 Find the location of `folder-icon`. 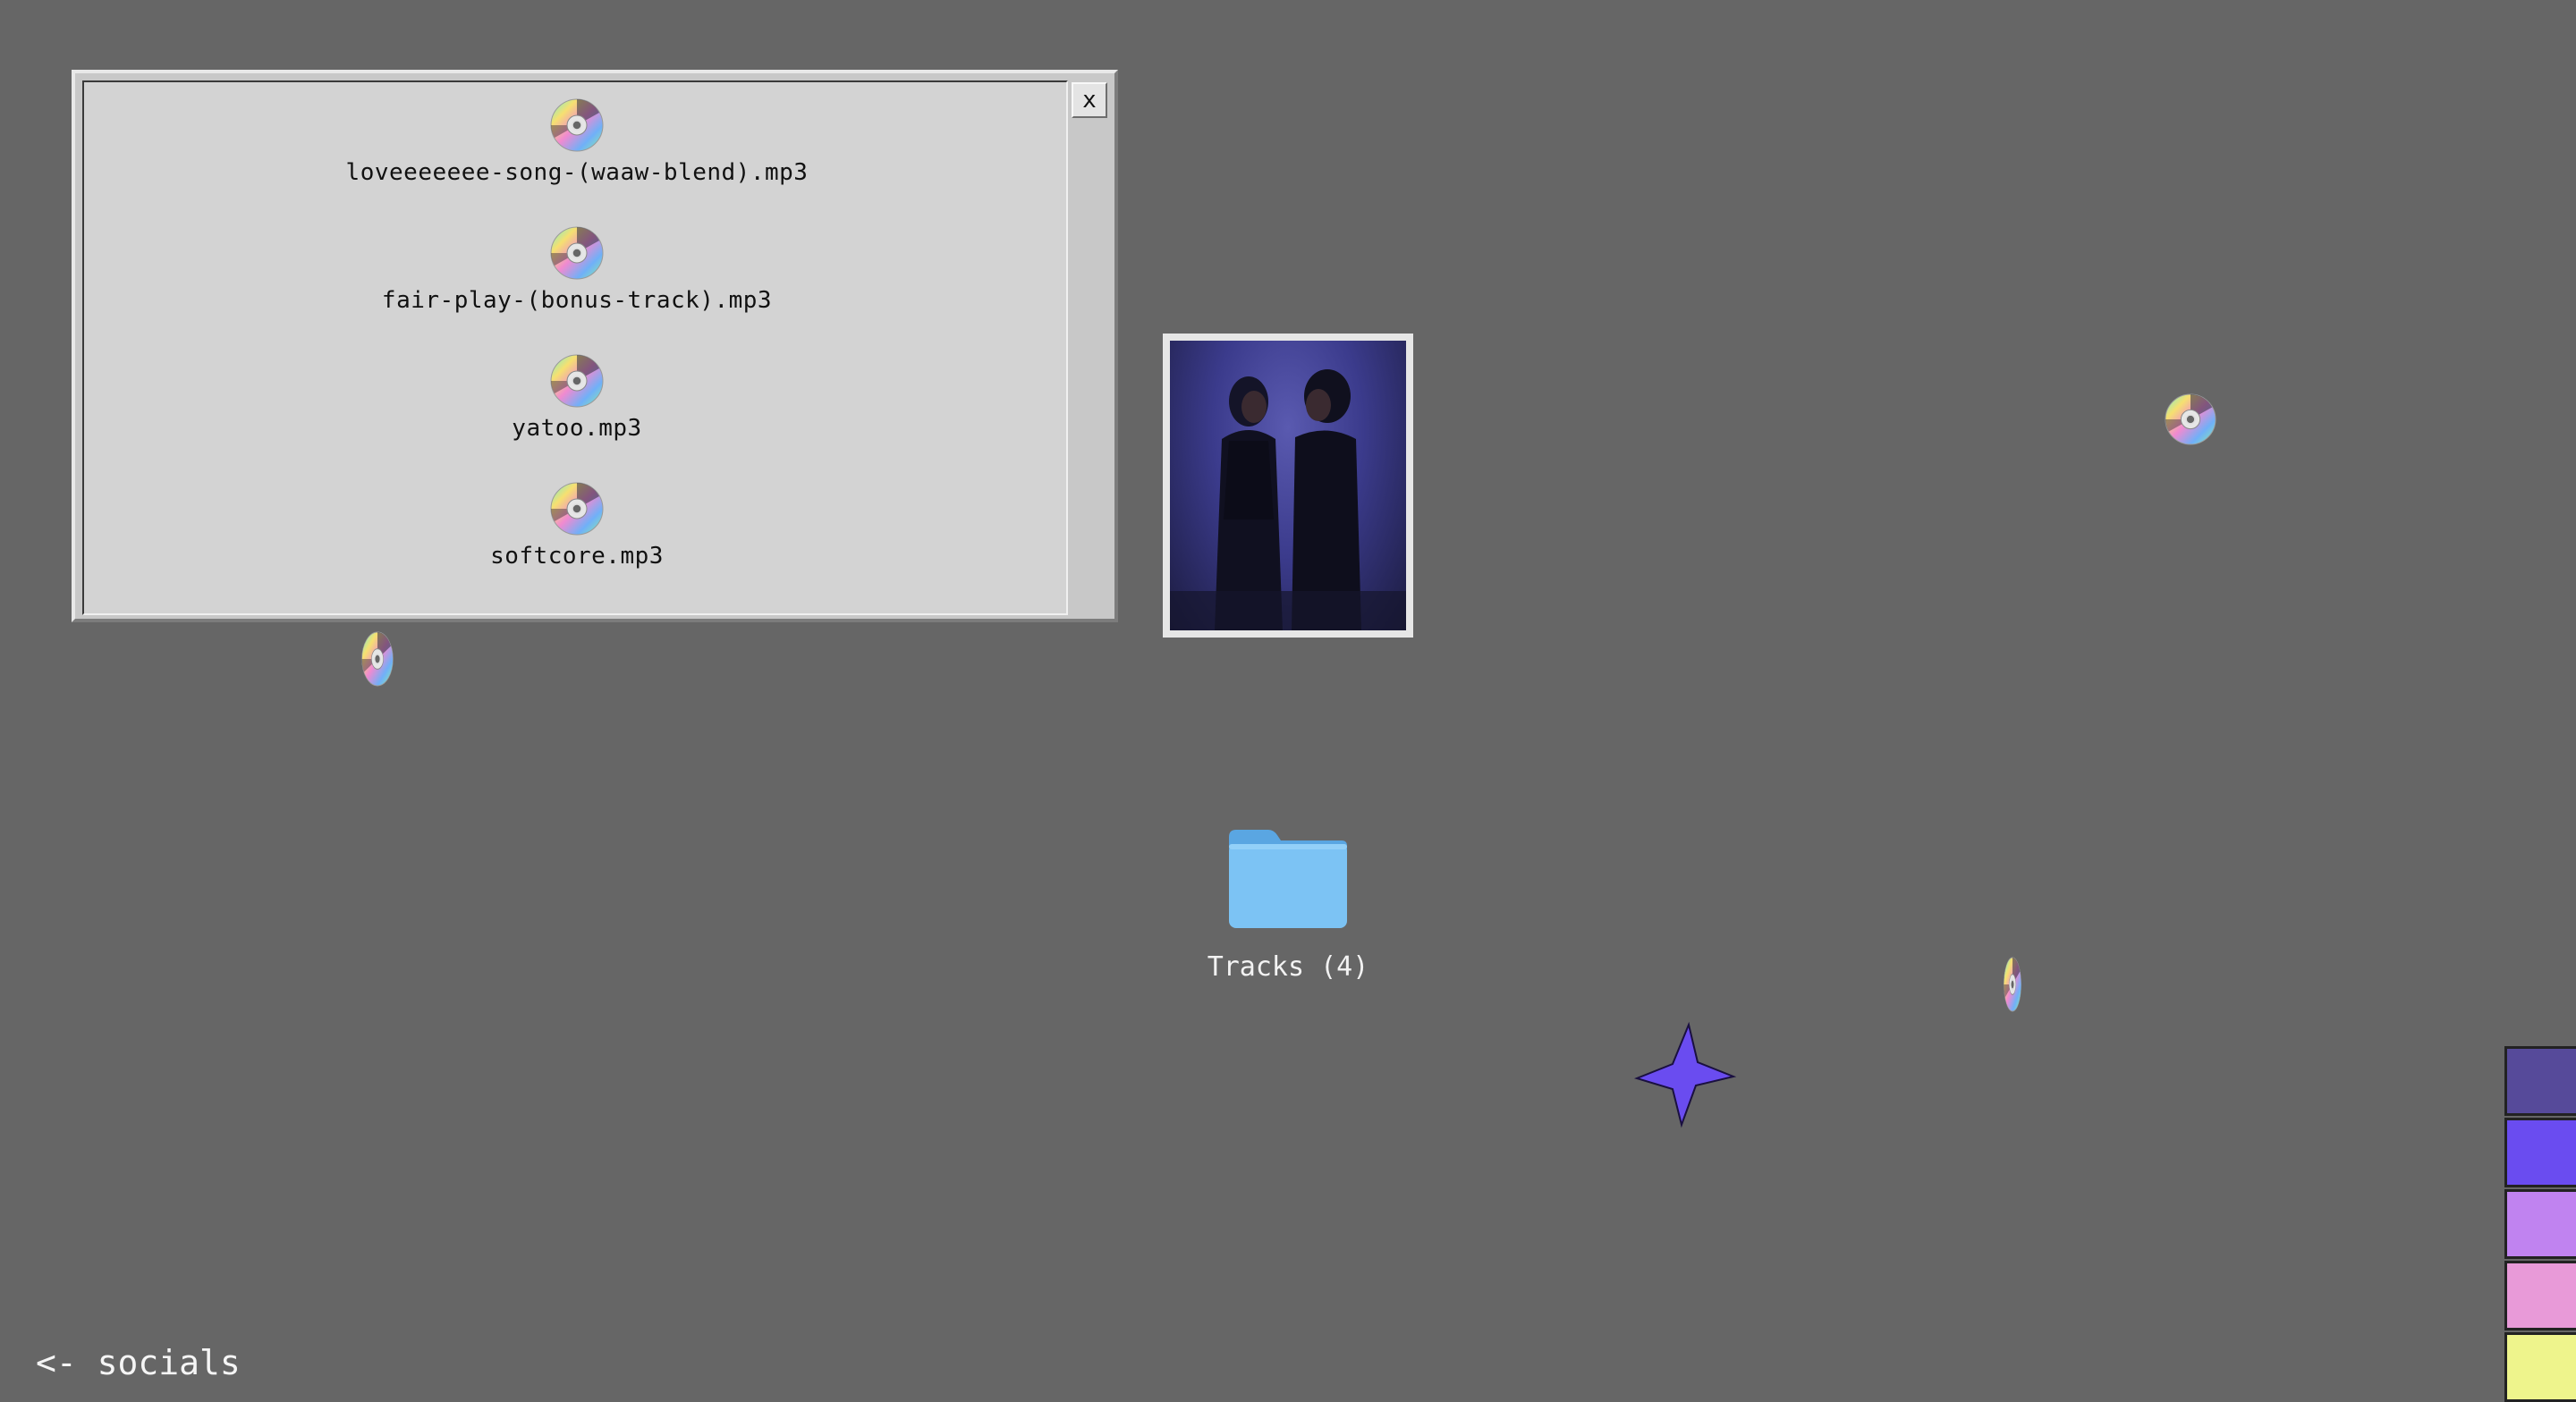

folder-icon is located at coordinates (1288, 878).